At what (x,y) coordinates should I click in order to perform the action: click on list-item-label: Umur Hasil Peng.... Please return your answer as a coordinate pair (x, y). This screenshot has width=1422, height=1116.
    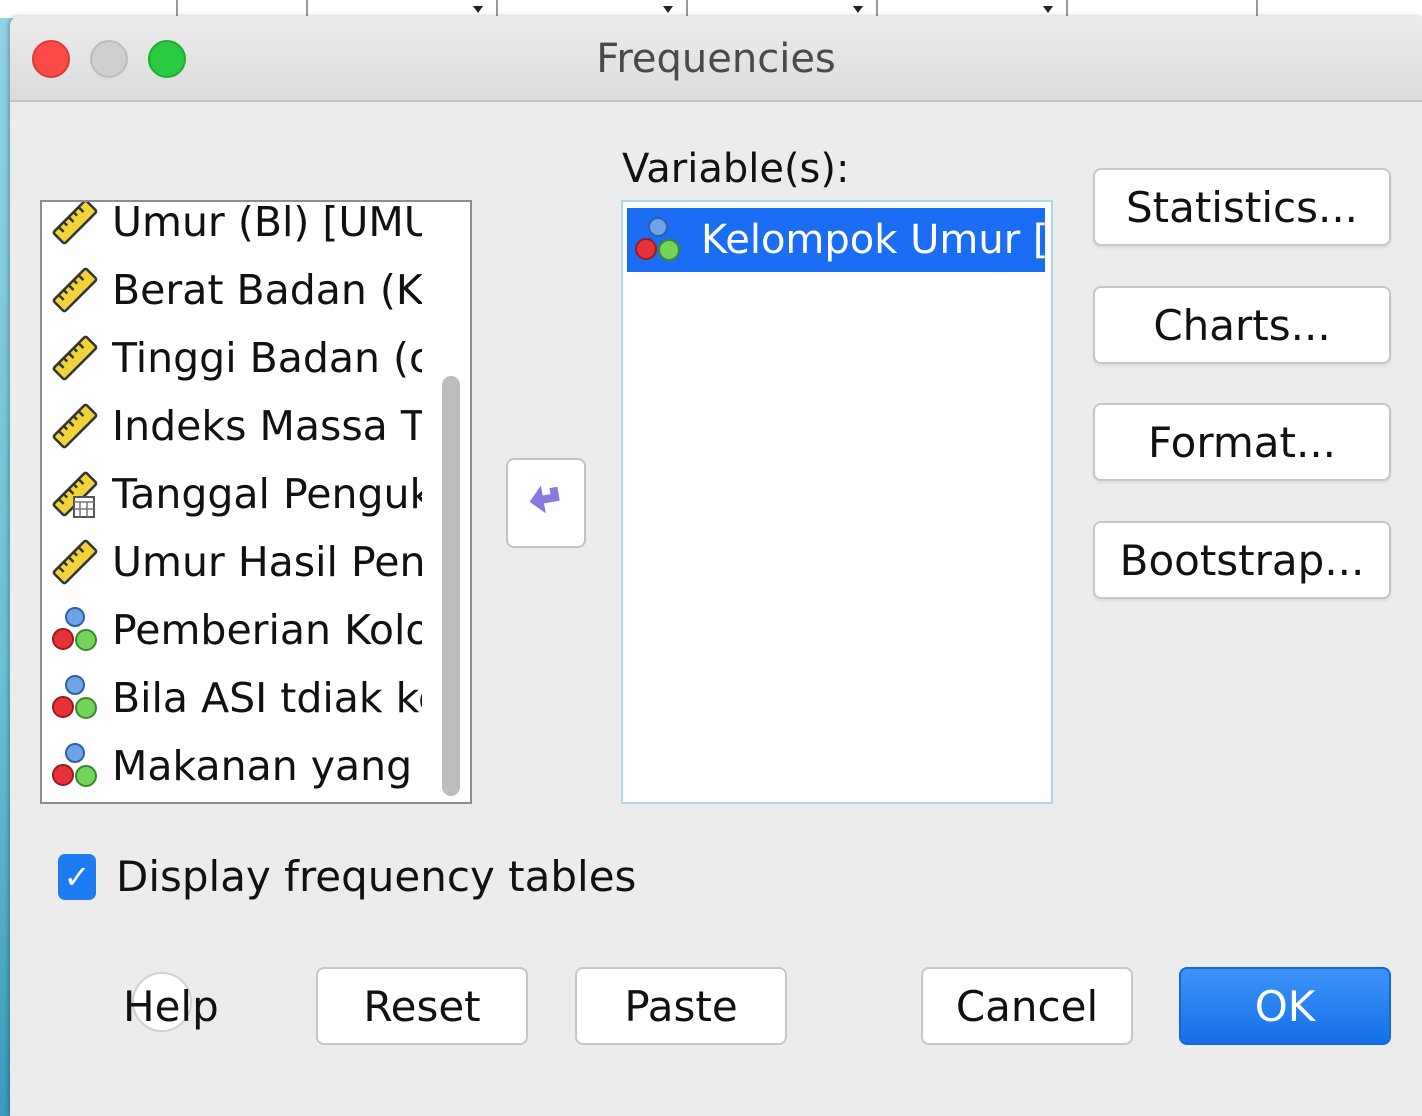
    Looking at the image, I should click on (267, 562).